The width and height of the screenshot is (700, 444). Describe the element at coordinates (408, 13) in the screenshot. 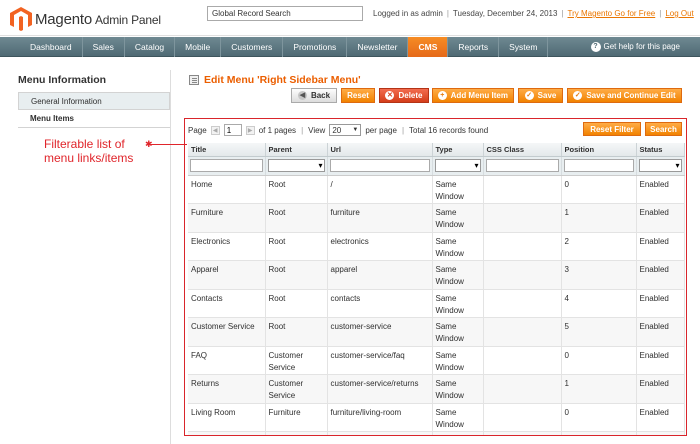

I see `logged-in-text: Logged in as admin` at that location.